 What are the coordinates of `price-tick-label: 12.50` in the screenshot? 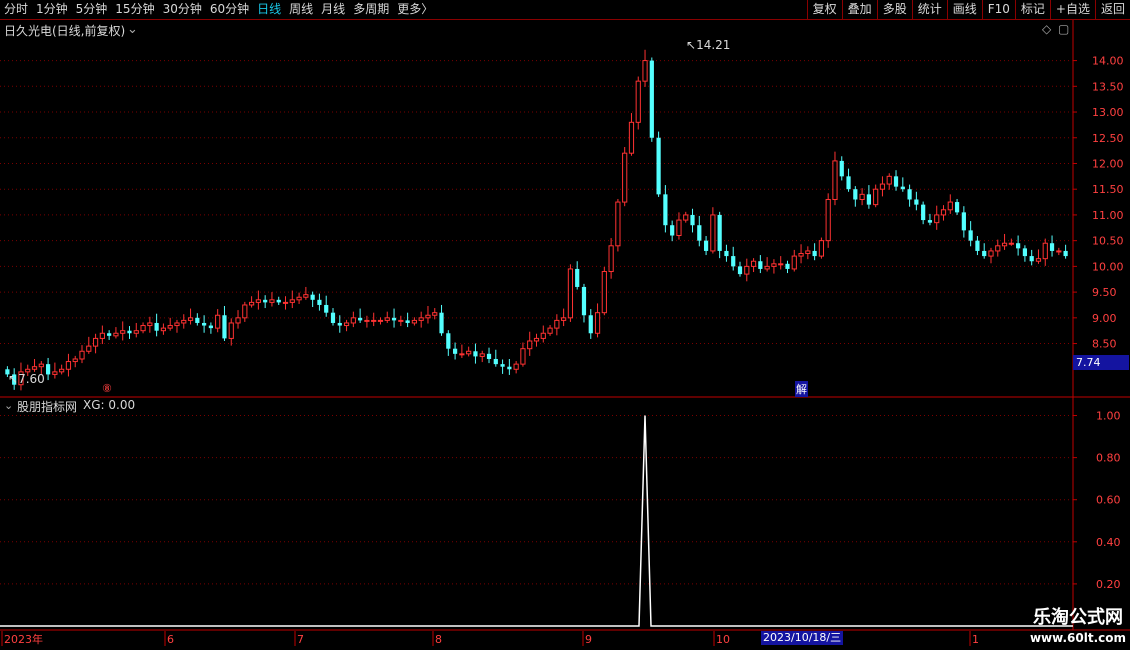 It's located at (1108, 138).